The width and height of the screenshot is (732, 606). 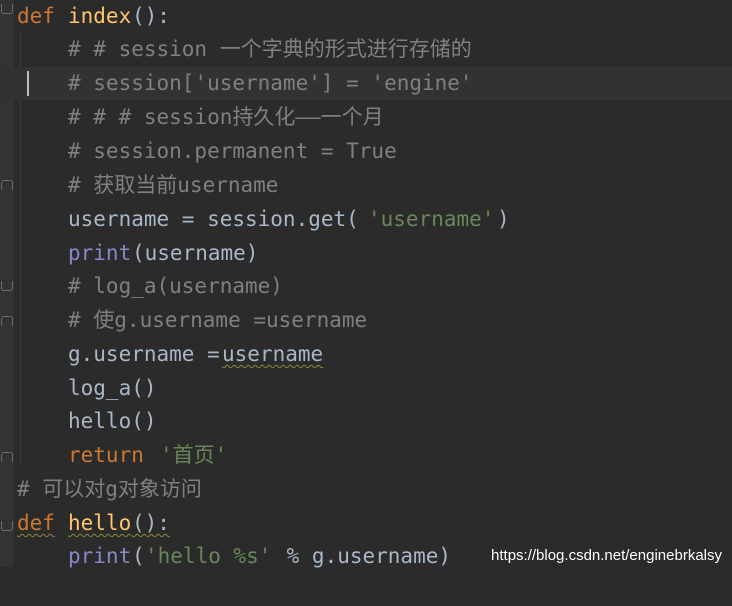 I want to click on code-token: (, so click(x=138, y=556).